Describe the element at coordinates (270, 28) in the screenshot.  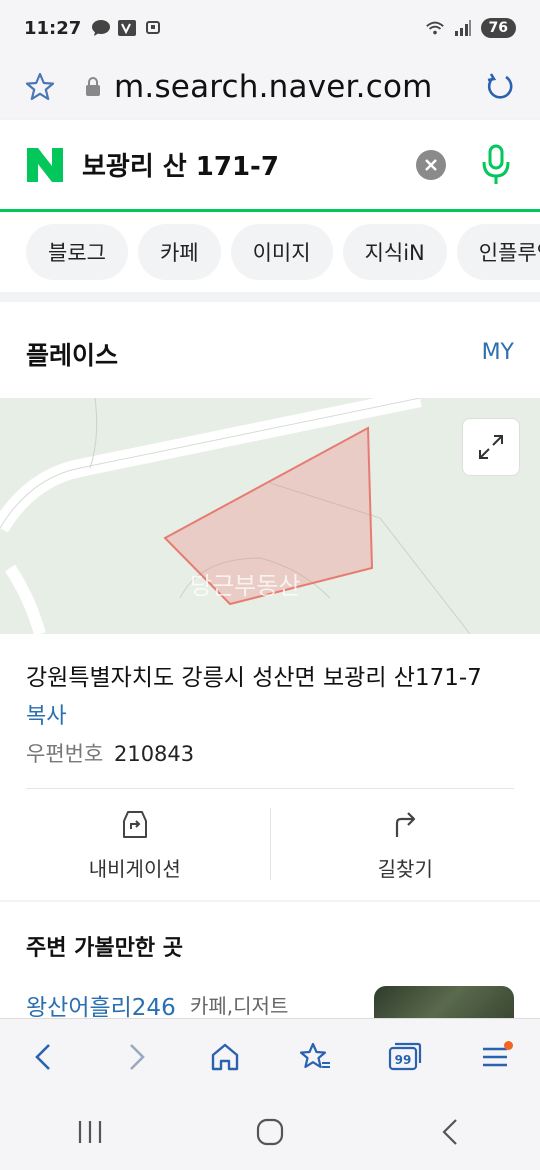
I see `status-bar: 11:27 76` at that location.